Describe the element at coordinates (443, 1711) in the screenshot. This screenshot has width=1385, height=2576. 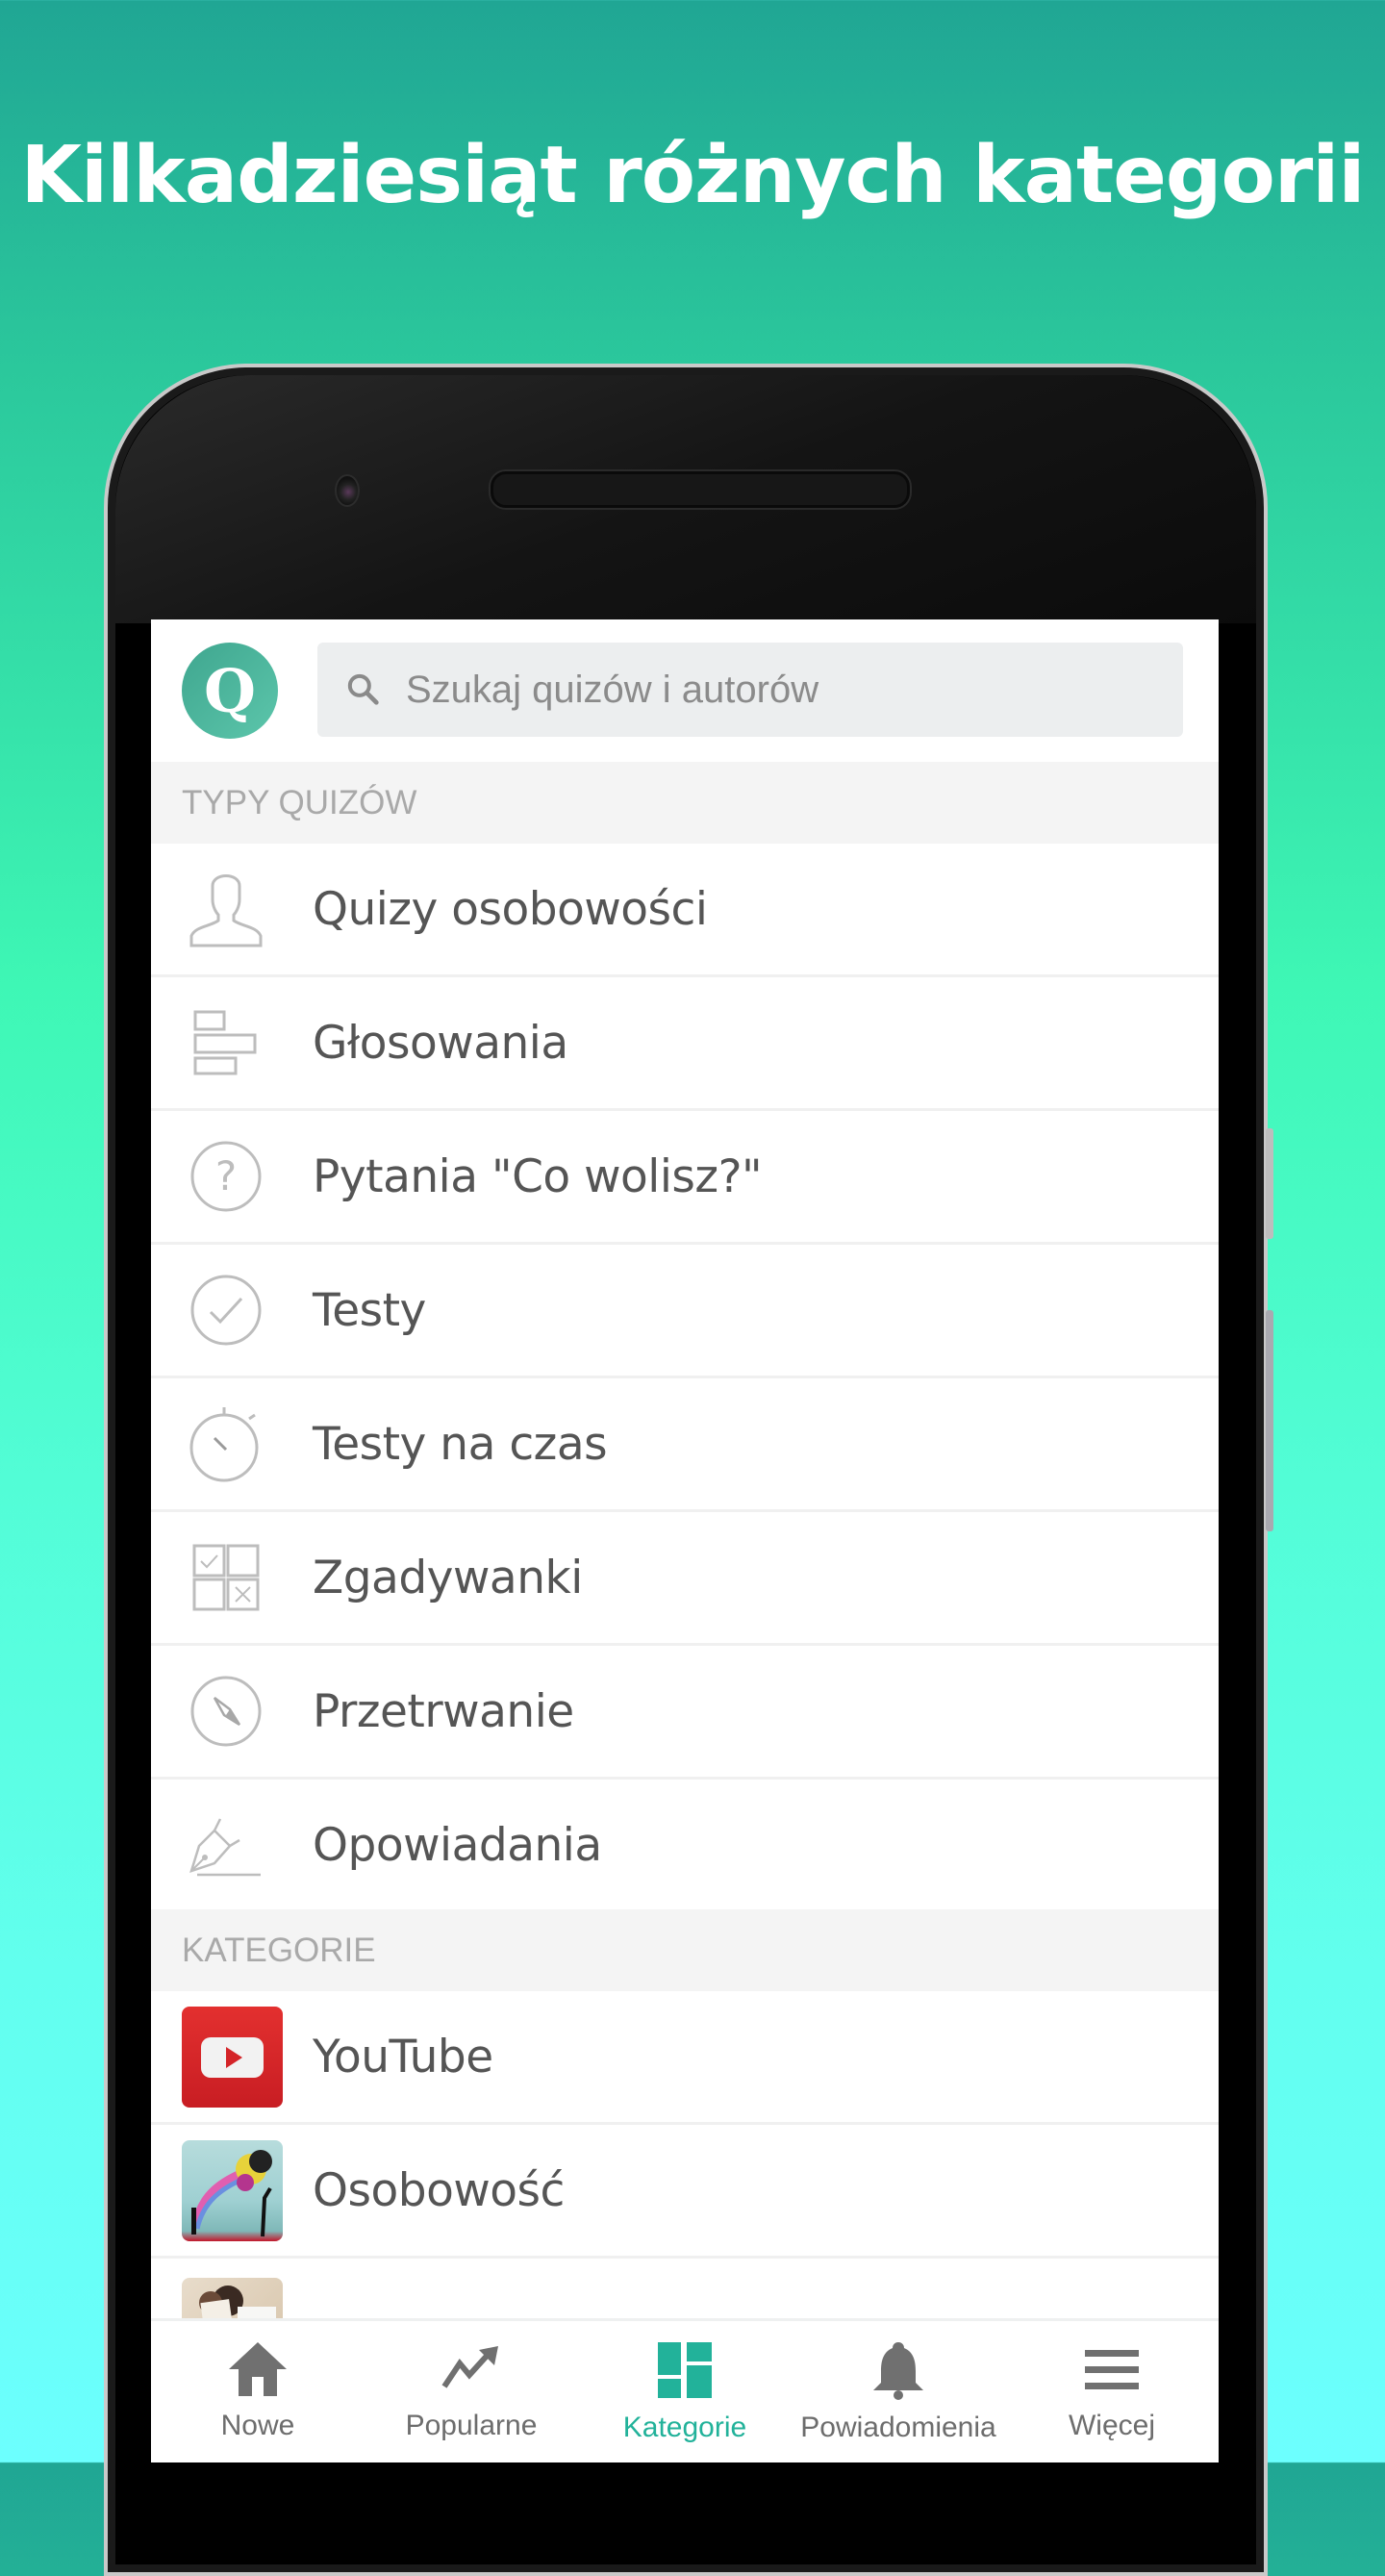
I see `list-item-label: Przetrwanie` at that location.